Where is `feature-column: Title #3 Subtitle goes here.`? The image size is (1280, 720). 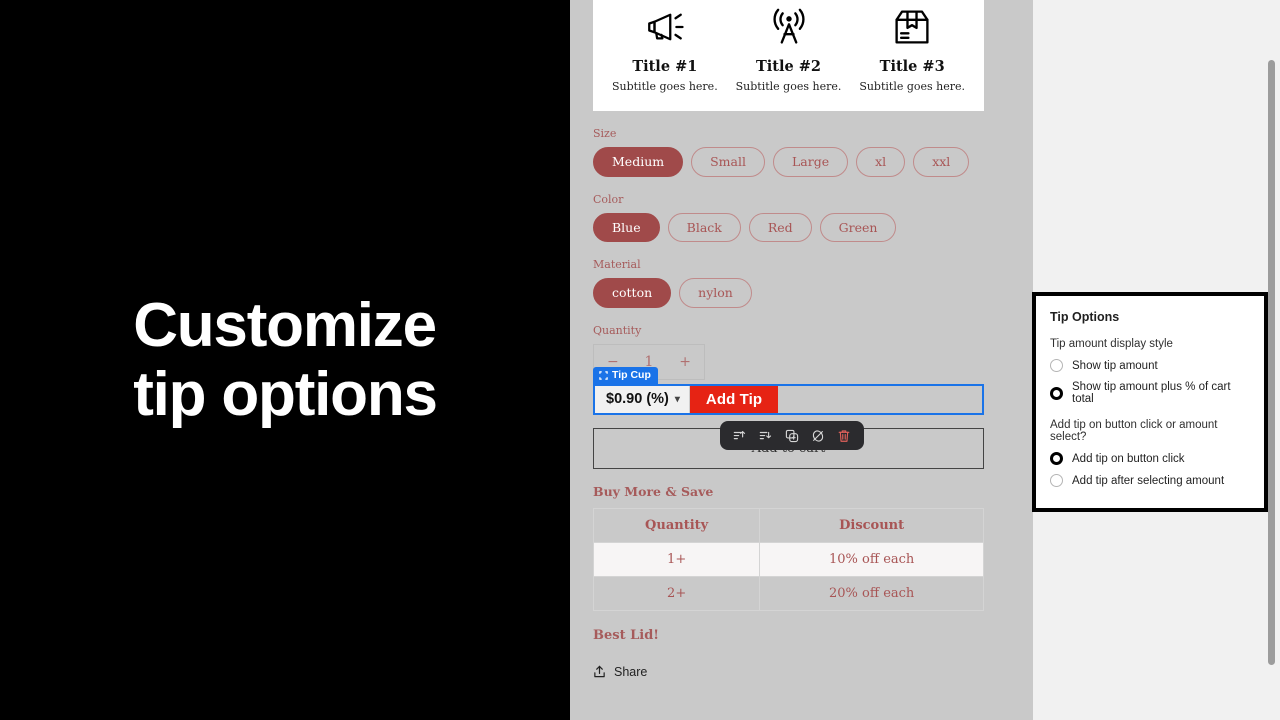
feature-column: Title #3 Subtitle goes here. is located at coordinates (912, 47).